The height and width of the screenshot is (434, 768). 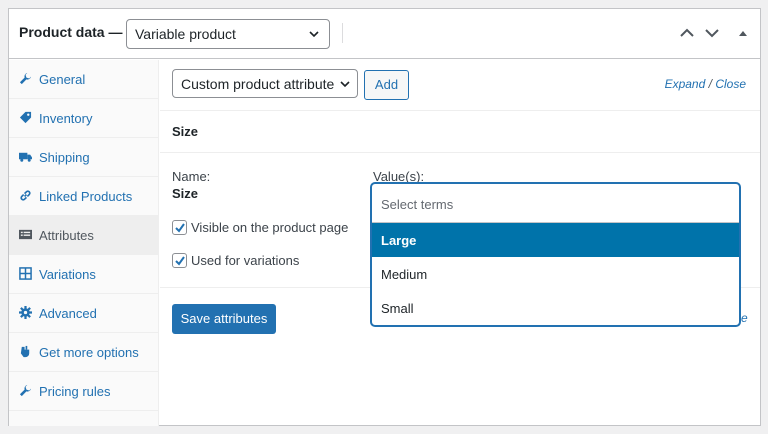 What do you see at coordinates (25, 117) in the screenshot?
I see `tag-icon` at bounding box center [25, 117].